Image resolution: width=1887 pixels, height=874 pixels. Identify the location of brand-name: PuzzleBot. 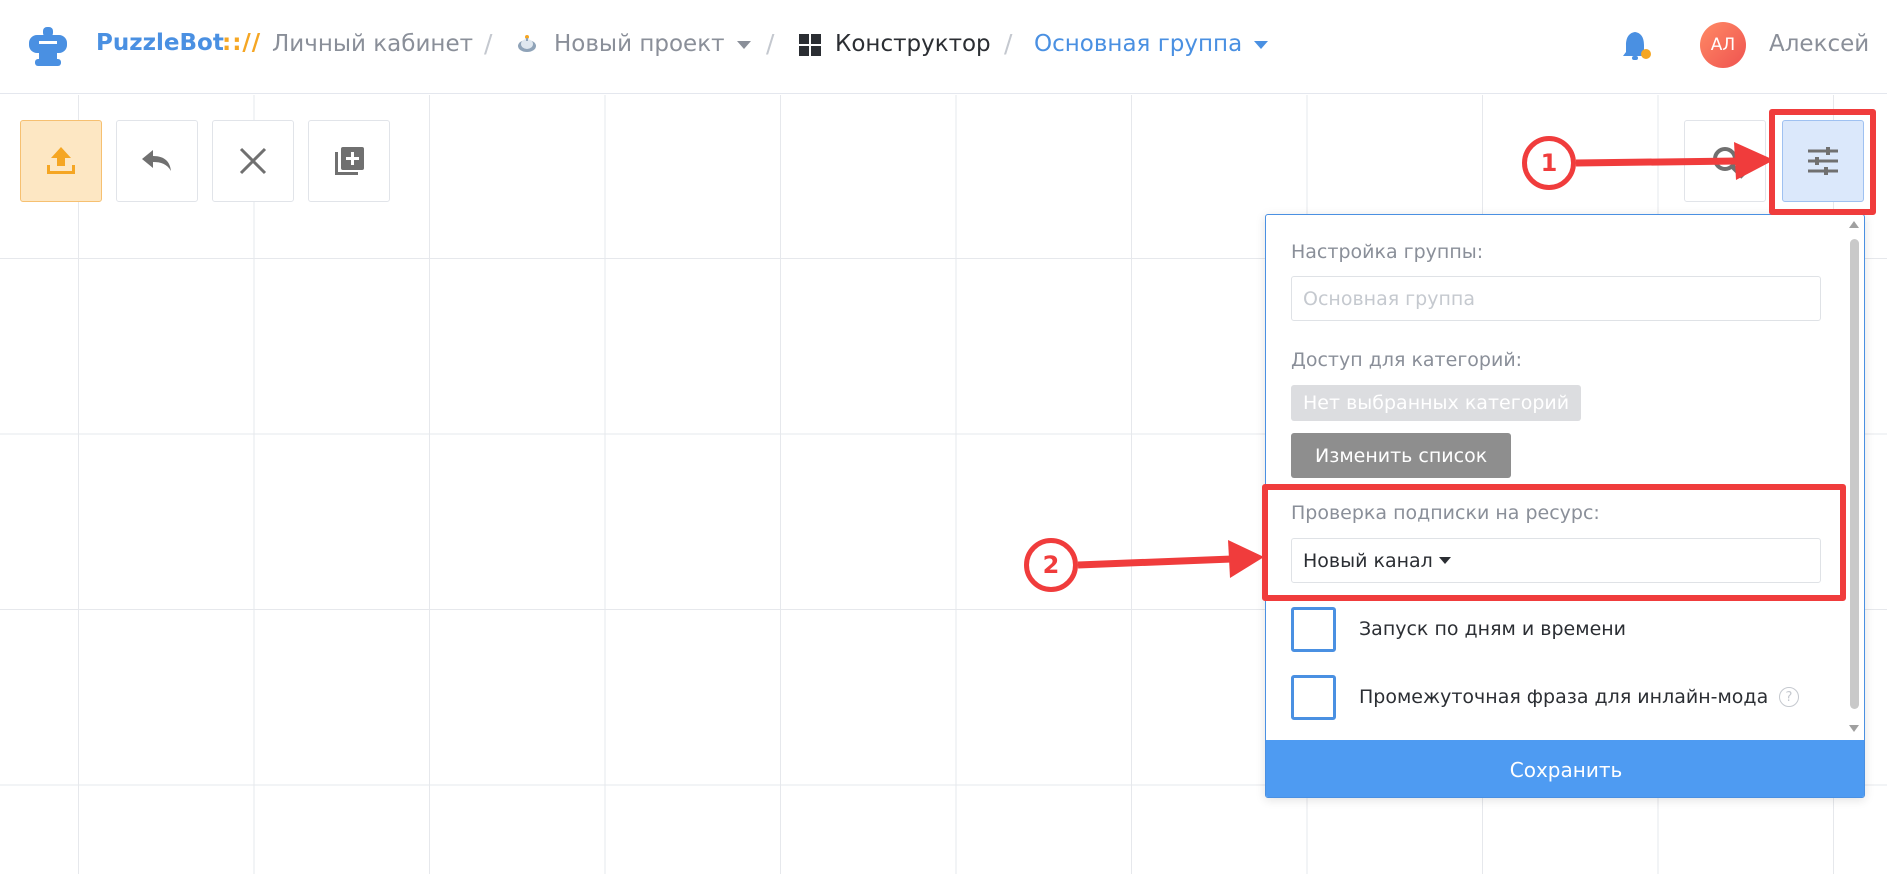
(160, 43).